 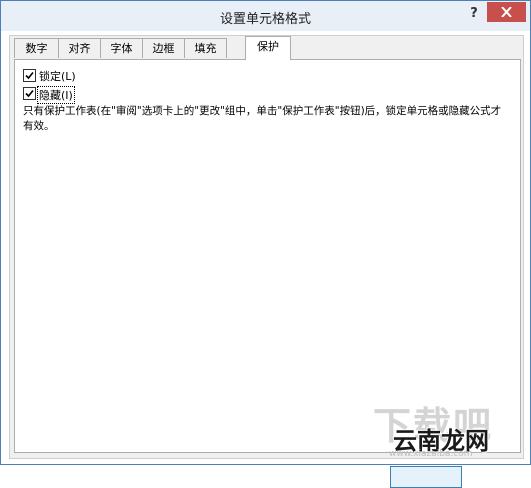 I want to click on hidden-label: 隐藏(I), so click(x=56, y=95).